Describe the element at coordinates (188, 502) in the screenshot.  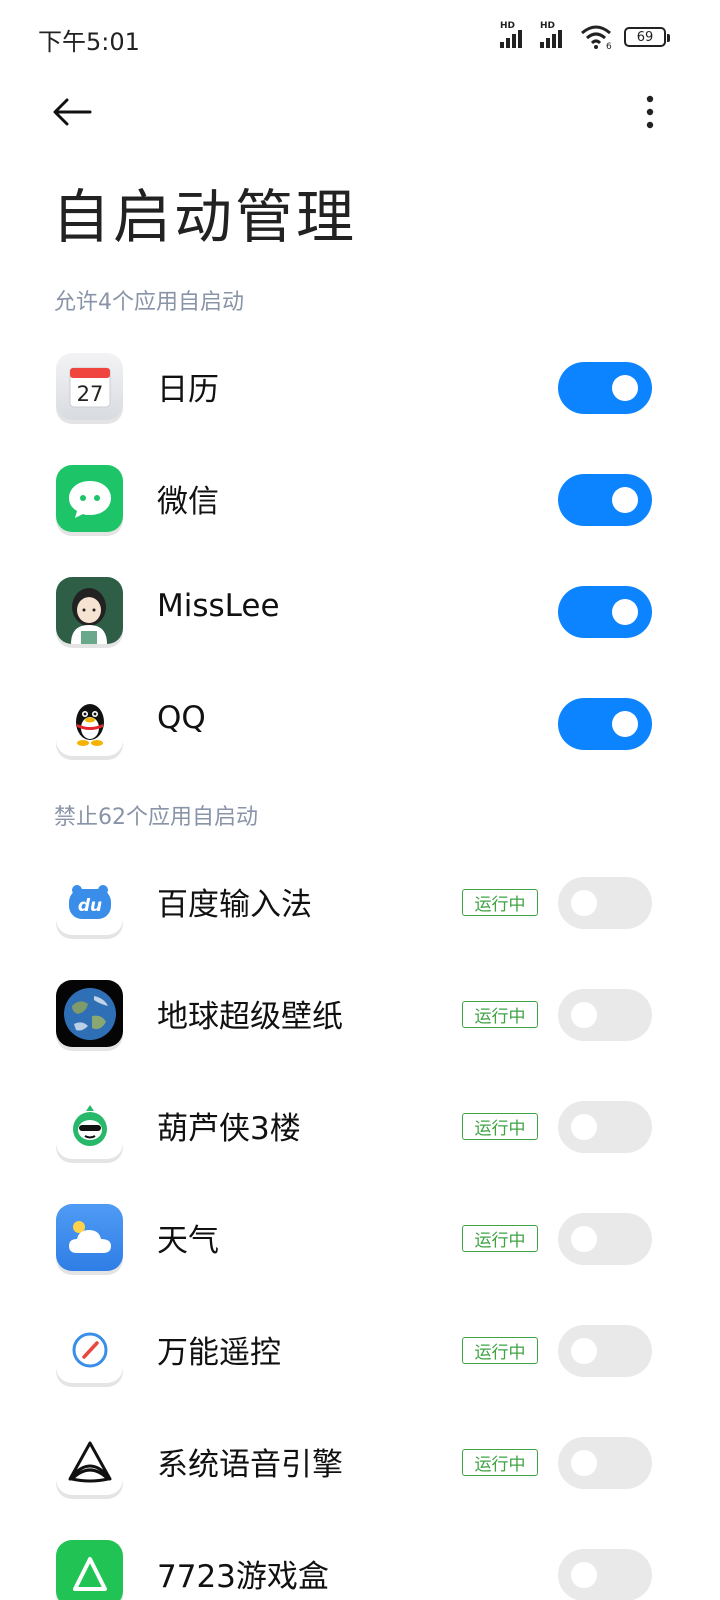
I see `app-name: 微信` at that location.